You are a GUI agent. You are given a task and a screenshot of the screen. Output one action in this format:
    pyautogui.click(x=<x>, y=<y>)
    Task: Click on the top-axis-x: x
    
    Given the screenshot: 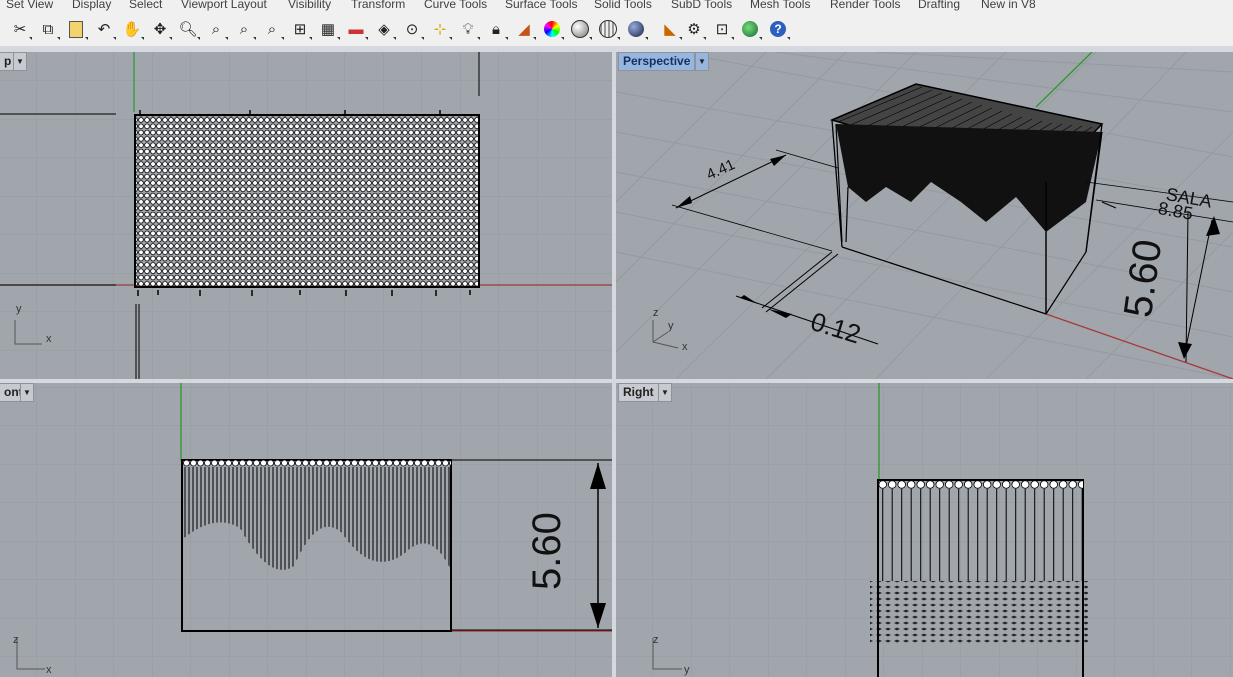 What is the action you would take?
    pyautogui.click(x=49, y=339)
    